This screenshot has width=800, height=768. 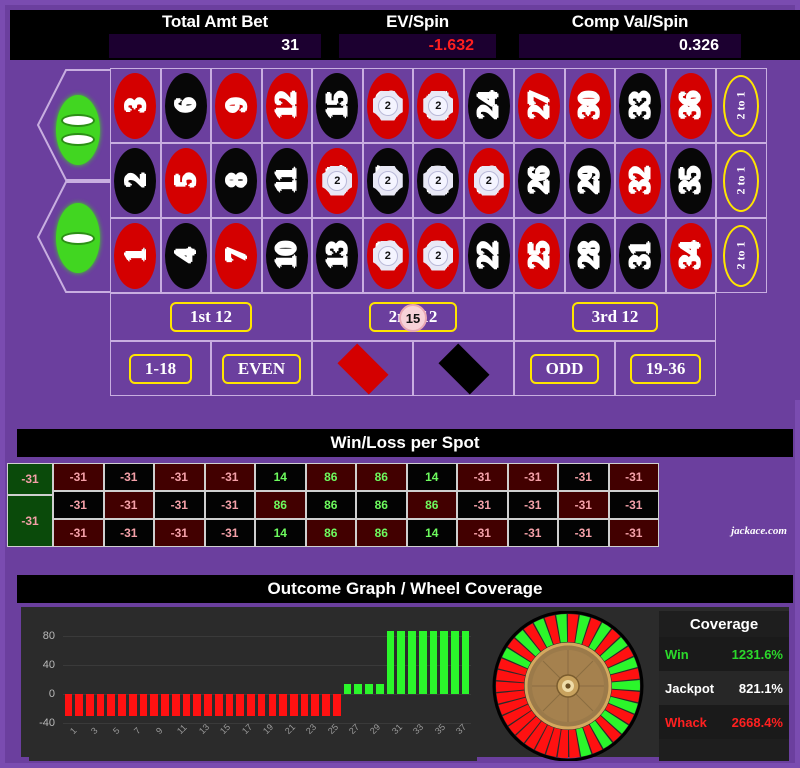 I want to click on bet-cell-36: 36, so click(x=690, y=105).